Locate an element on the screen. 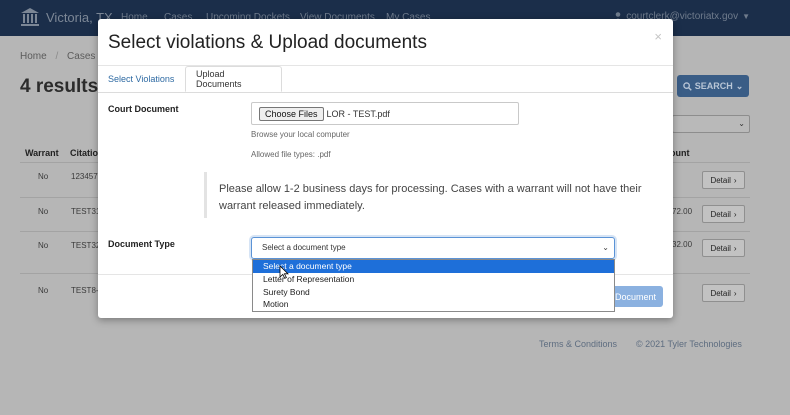  document-type-select: Select a document type ⌄ is located at coordinates (433, 248).